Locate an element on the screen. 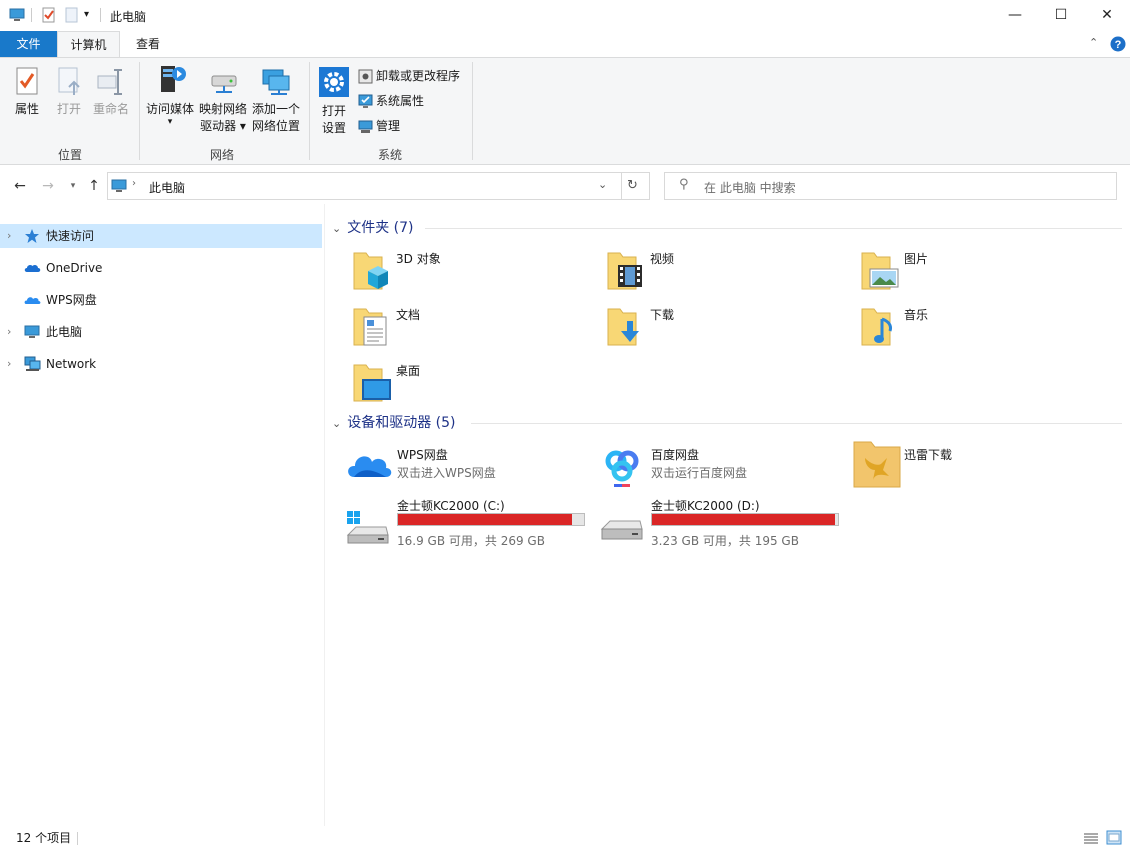  thunder-download-icon is located at coordinates (877, 465).